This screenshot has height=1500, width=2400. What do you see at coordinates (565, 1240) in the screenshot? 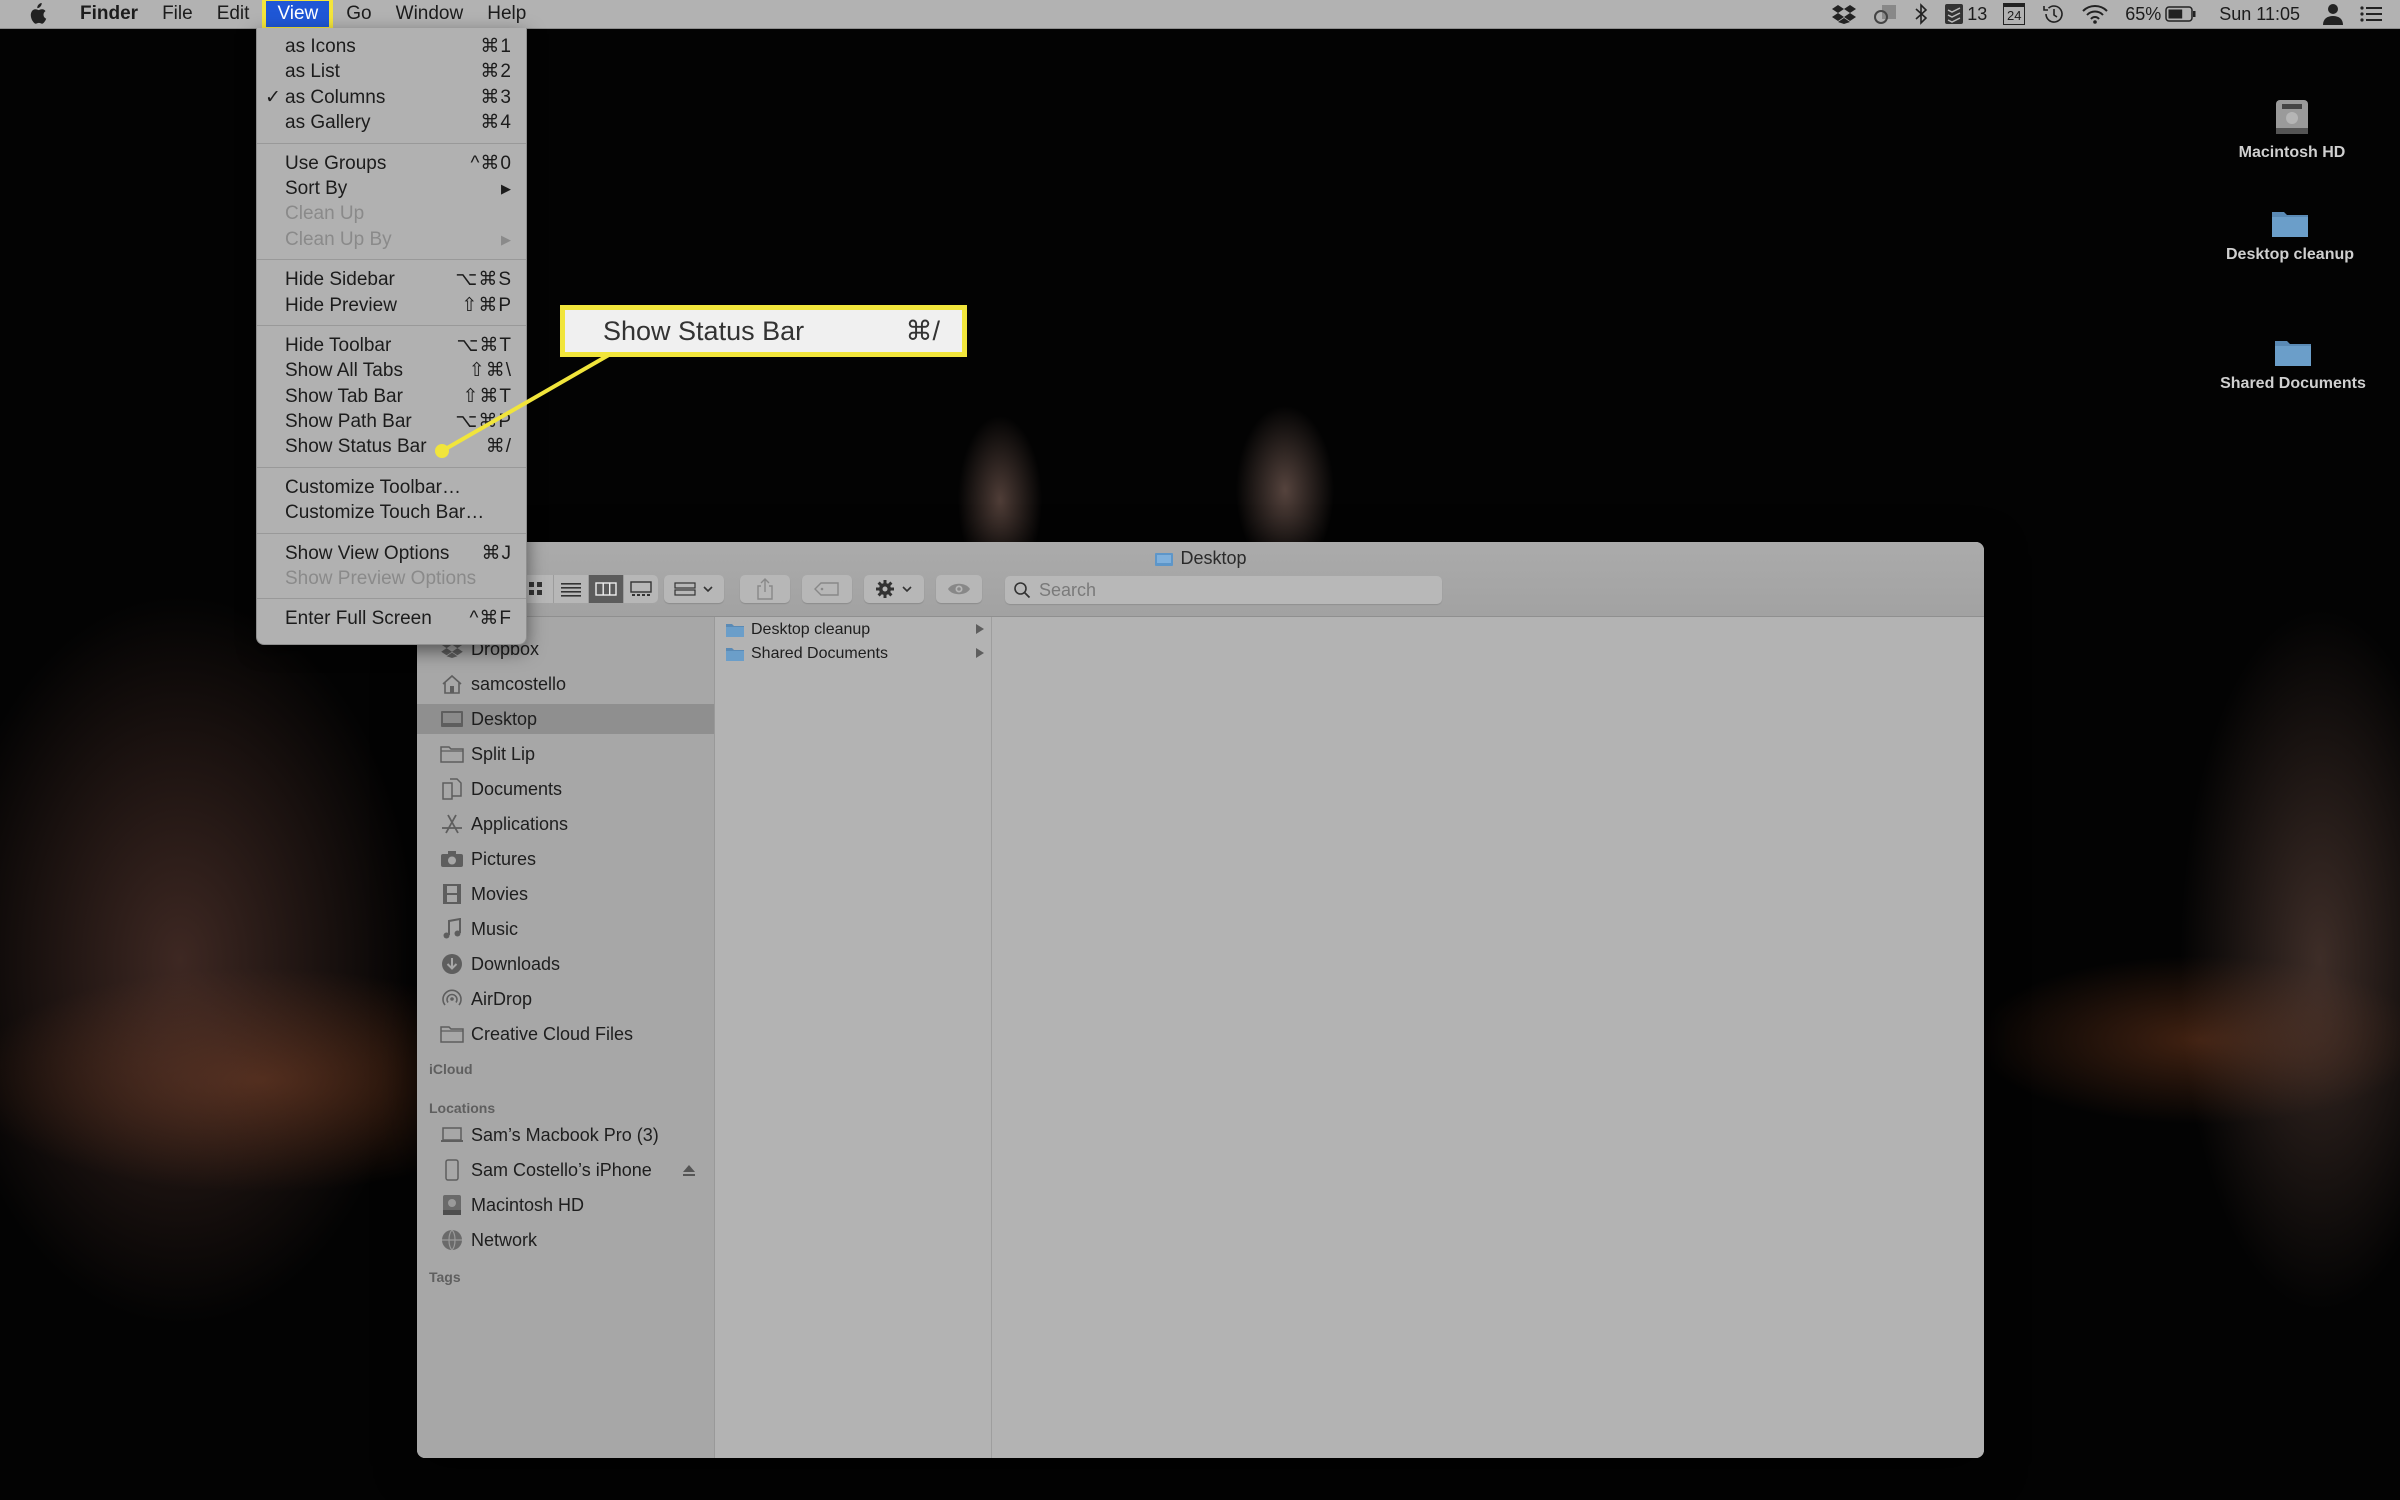
I see `sidebar-item-network: Network` at bounding box center [565, 1240].